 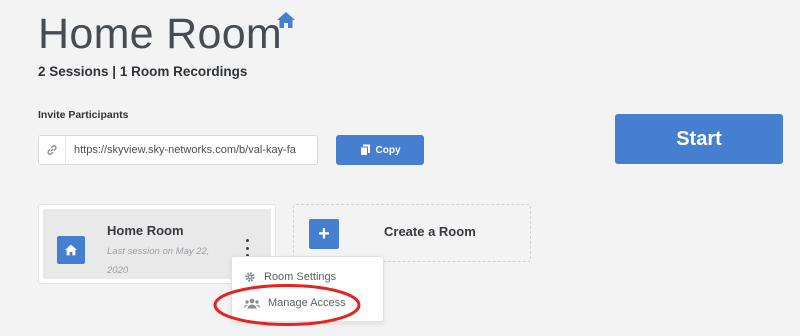 What do you see at coordinates (307, 289) in the screenshot?
I see `room-options-dropdown: Room Settings Manage Access` at bounding box center [307, 289].